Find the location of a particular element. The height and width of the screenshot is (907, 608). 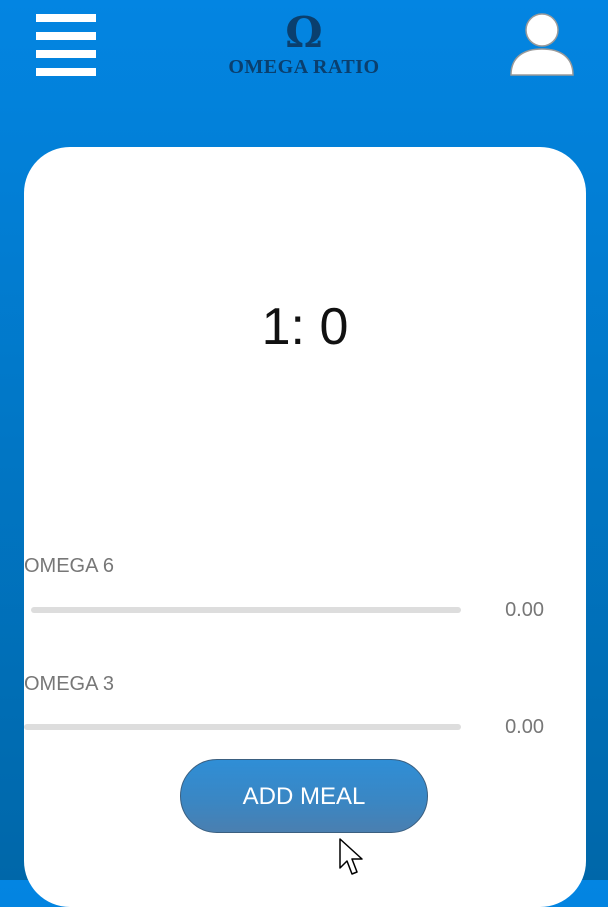

menu-button is located at coordinates (66, 45).